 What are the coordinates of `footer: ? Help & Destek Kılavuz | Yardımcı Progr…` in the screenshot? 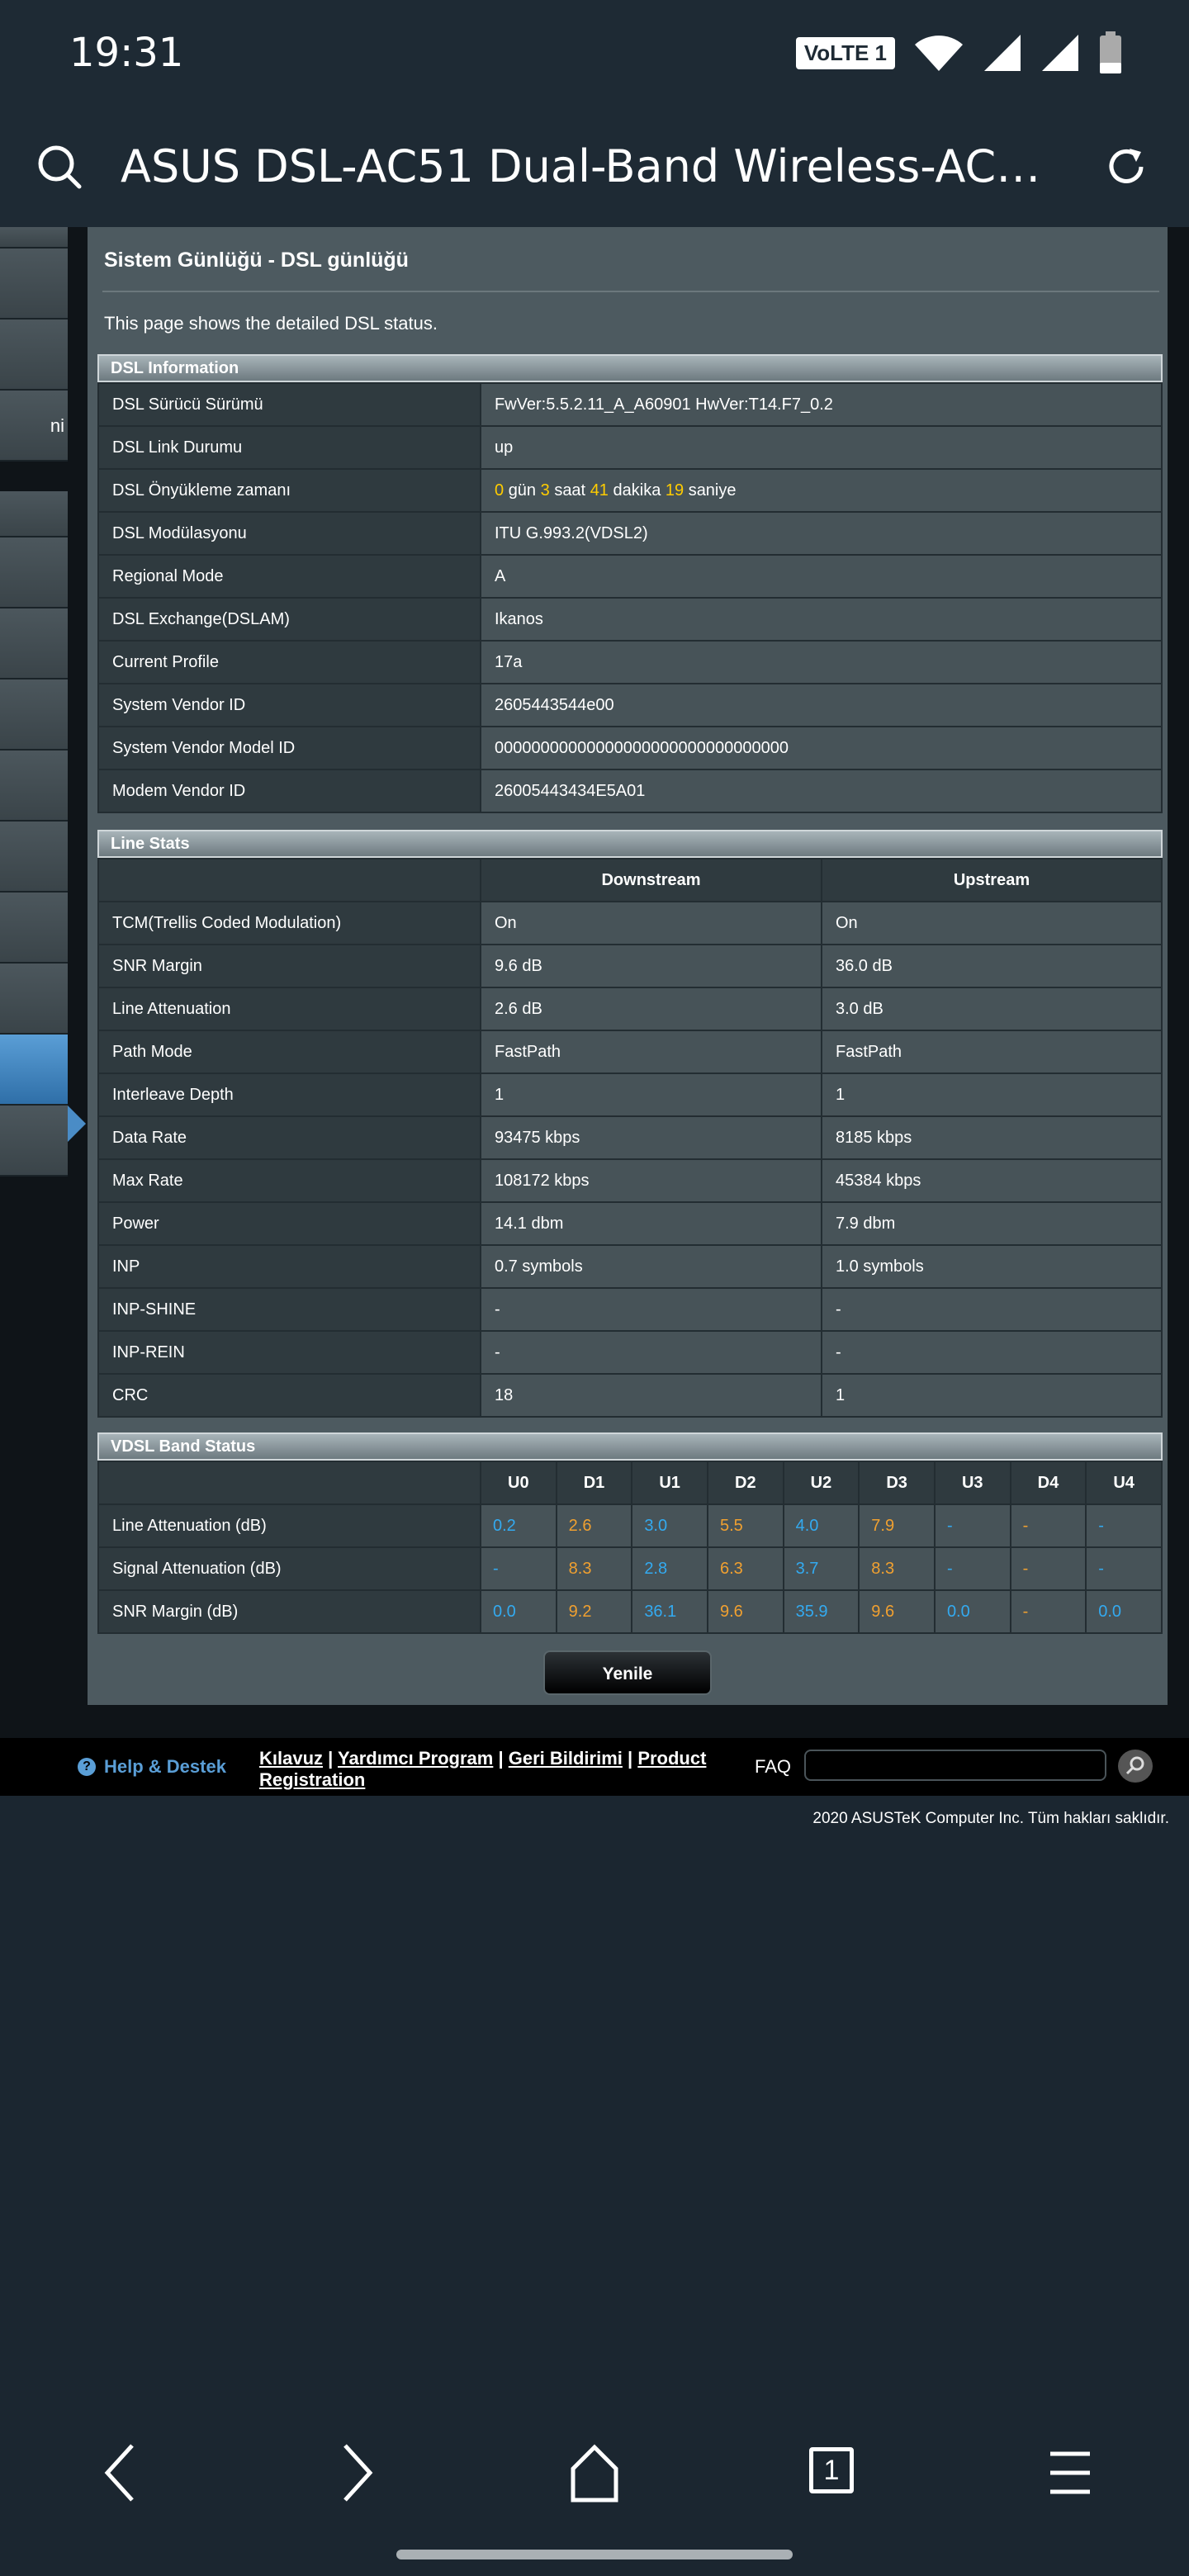 It's located at (594, 1767).